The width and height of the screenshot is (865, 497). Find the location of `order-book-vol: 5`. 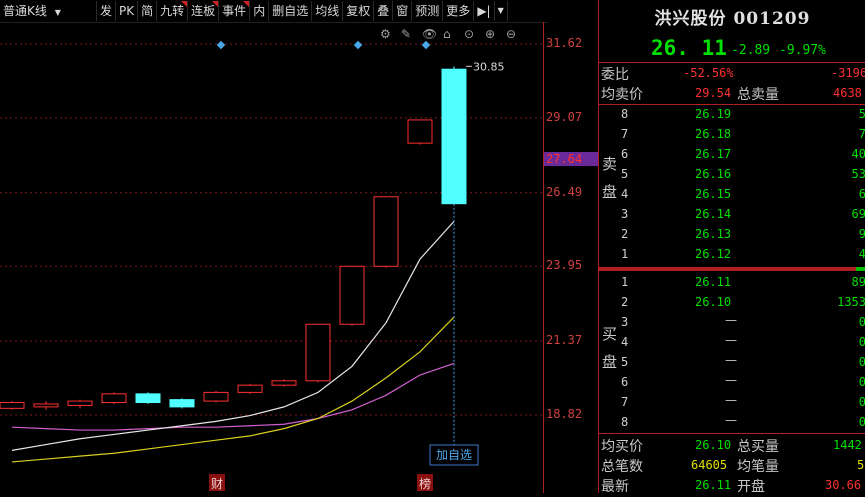

order-book-vol: 5 is located at coordinates (861, 114).